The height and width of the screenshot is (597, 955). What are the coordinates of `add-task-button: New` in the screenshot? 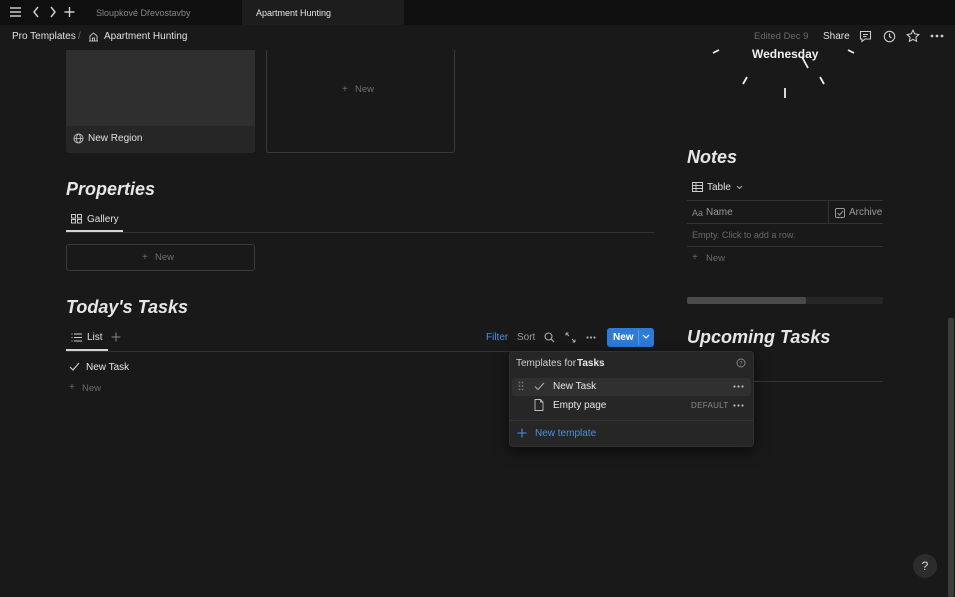 It's located at (91, 388).